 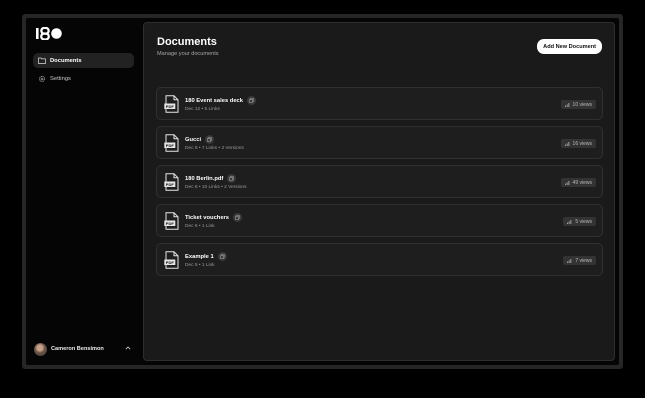 I want to click on views-badge: 5 views, so click(x=579, y=221).